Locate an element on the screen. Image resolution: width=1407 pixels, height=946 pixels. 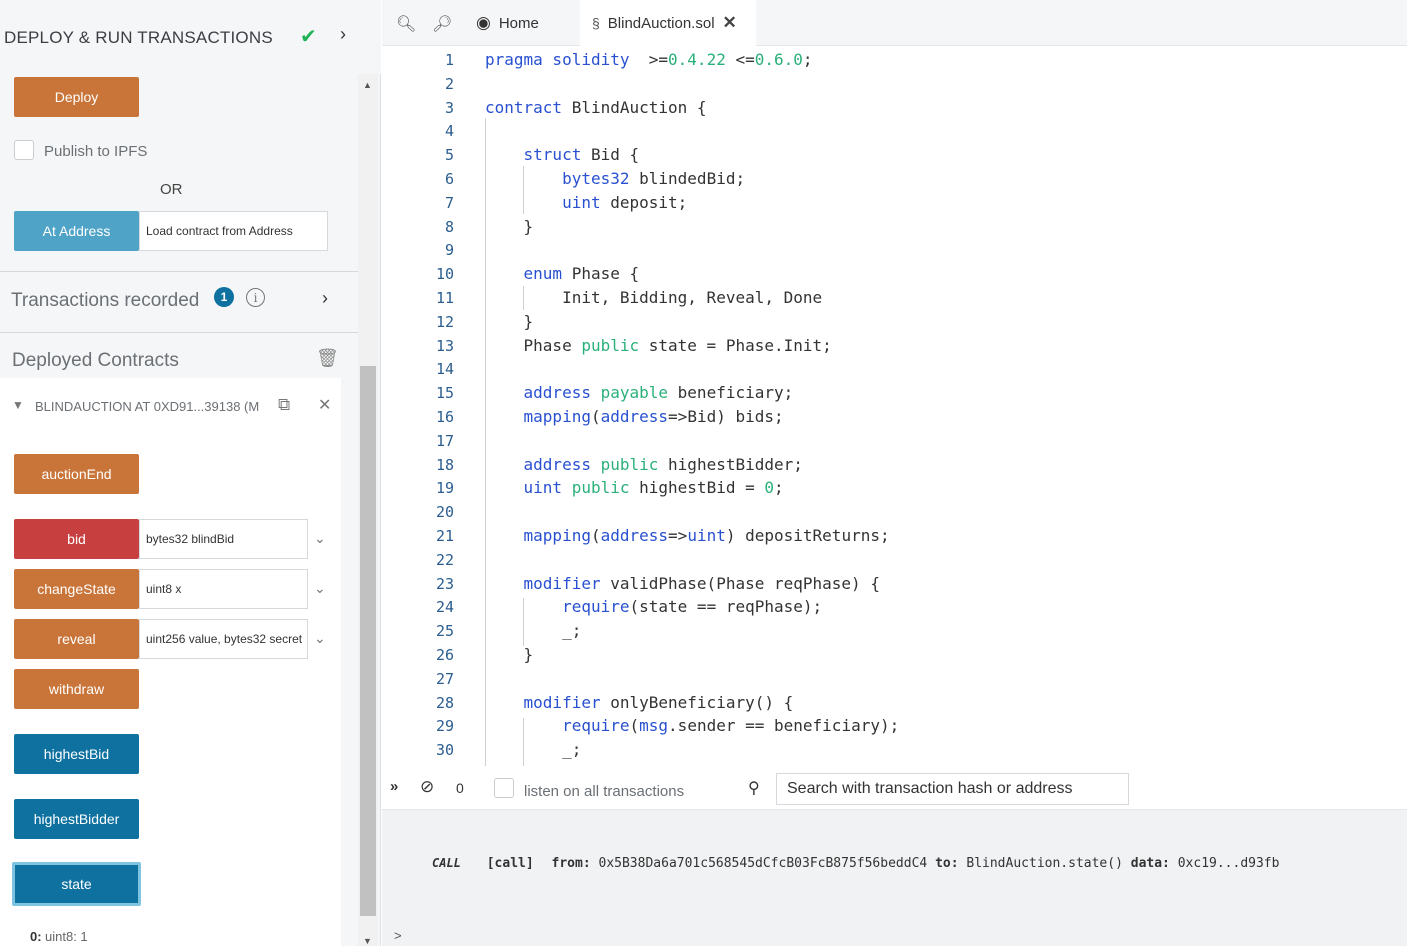
instance-address: BLINDAUCTION AT 0XD91...39138 (M is located at coordinates (147, 406).